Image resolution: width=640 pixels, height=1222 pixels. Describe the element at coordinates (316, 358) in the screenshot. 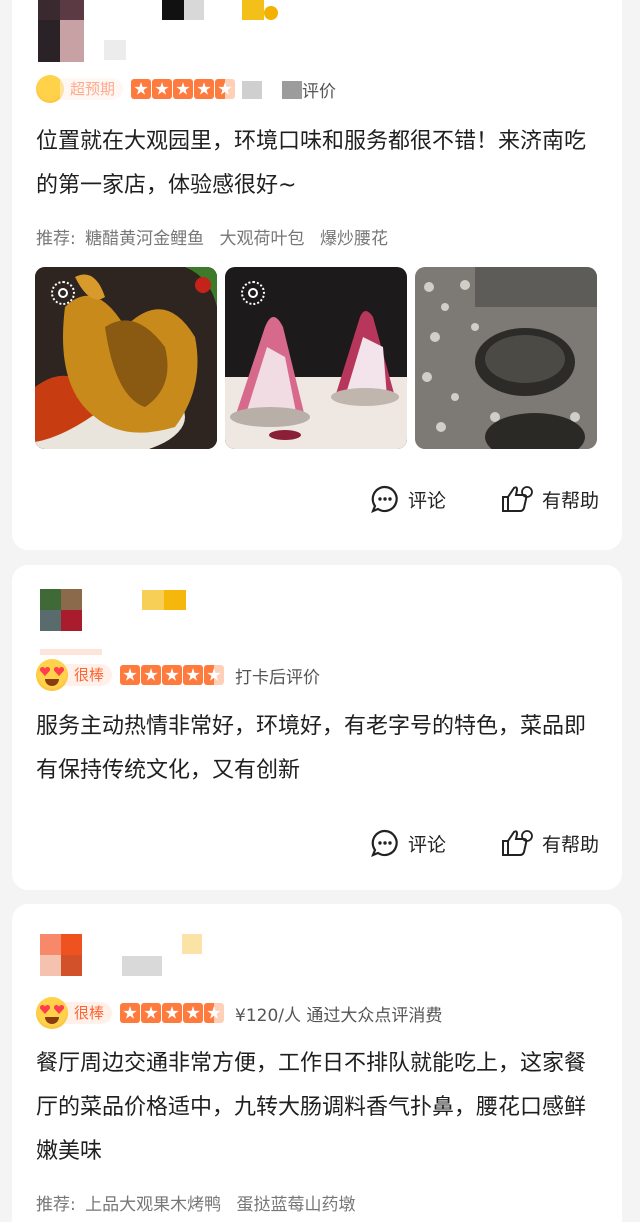

I see `review-photo-dessert` at that location.